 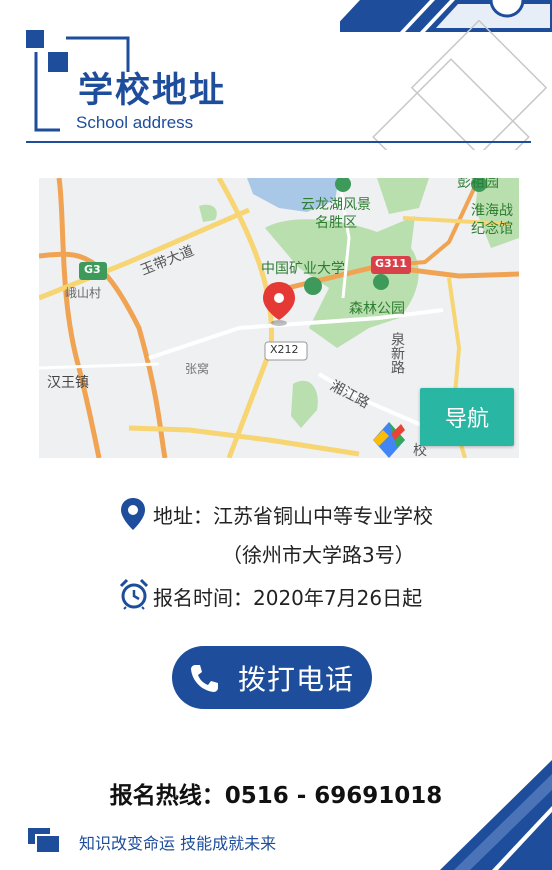 I want to click on corner-decoration-top, so click(x=446, y=75).